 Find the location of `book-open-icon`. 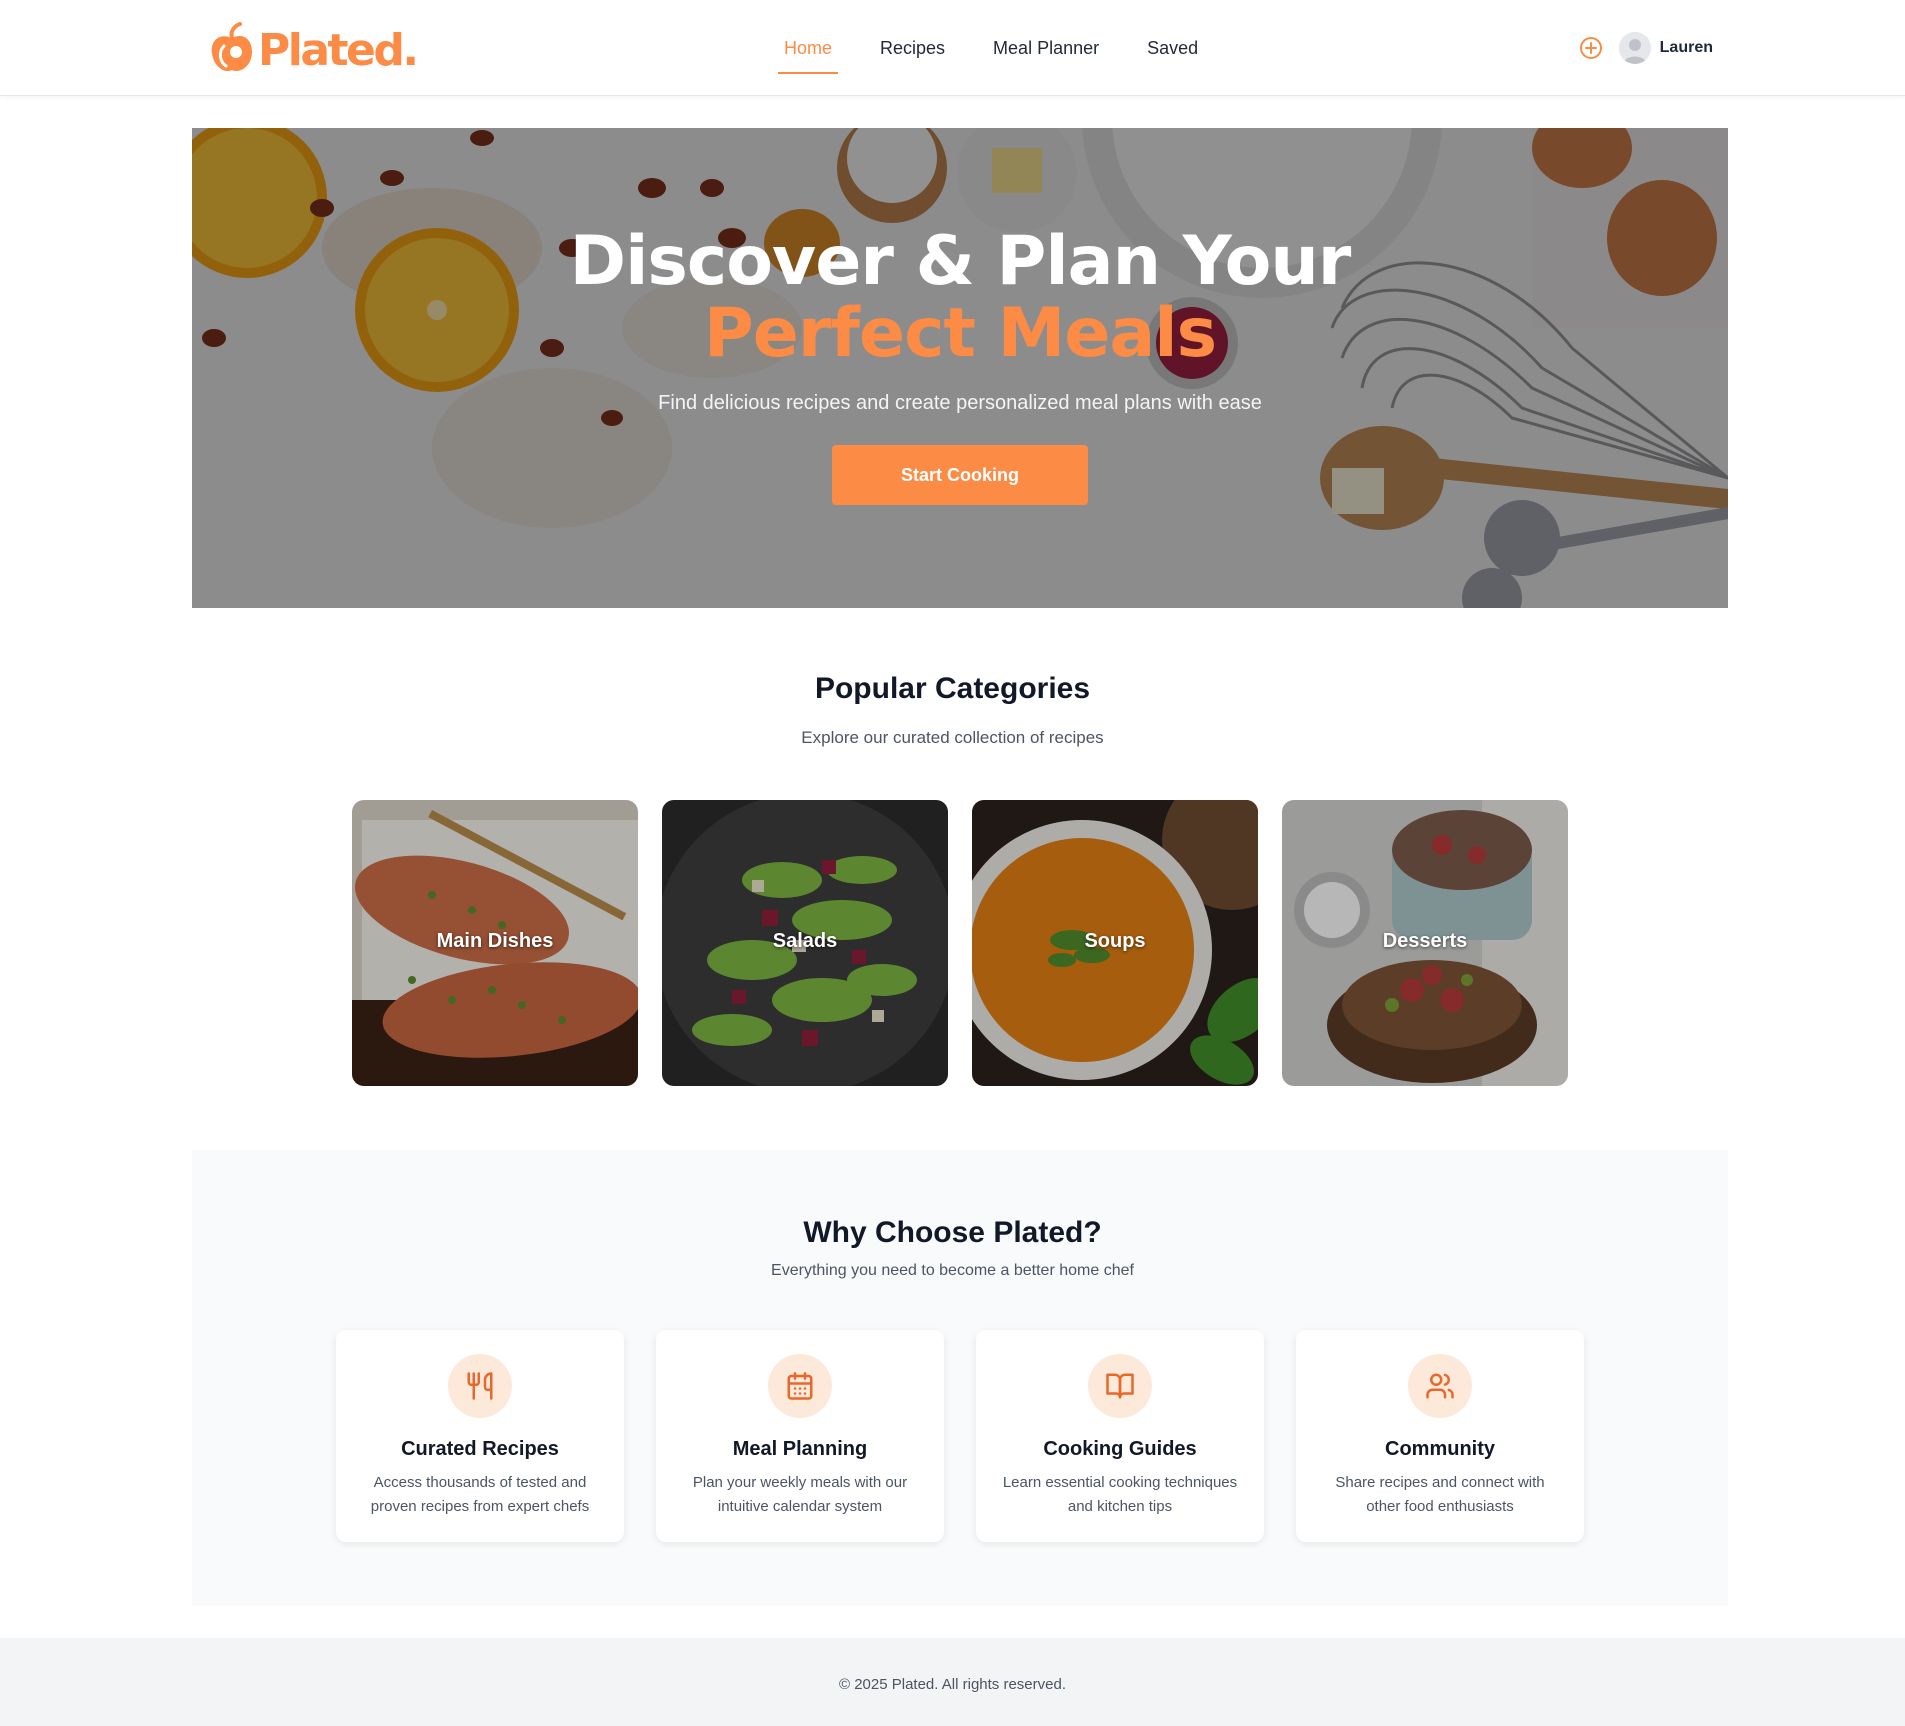

book-open-icon is located at coordinates (1120, 1386).